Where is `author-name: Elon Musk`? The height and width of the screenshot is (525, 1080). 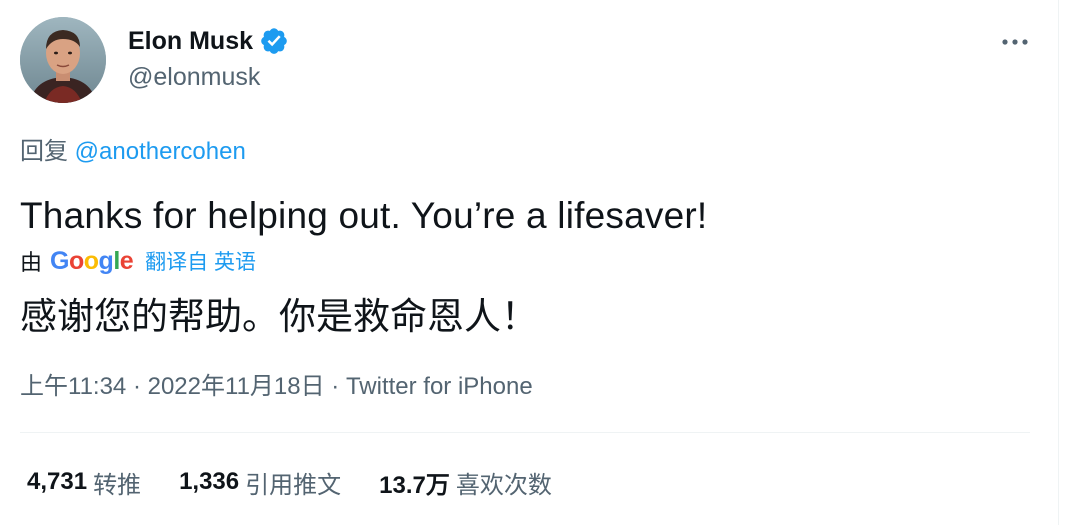
author-name: Elon Musk is located at coordinates (190, 41).